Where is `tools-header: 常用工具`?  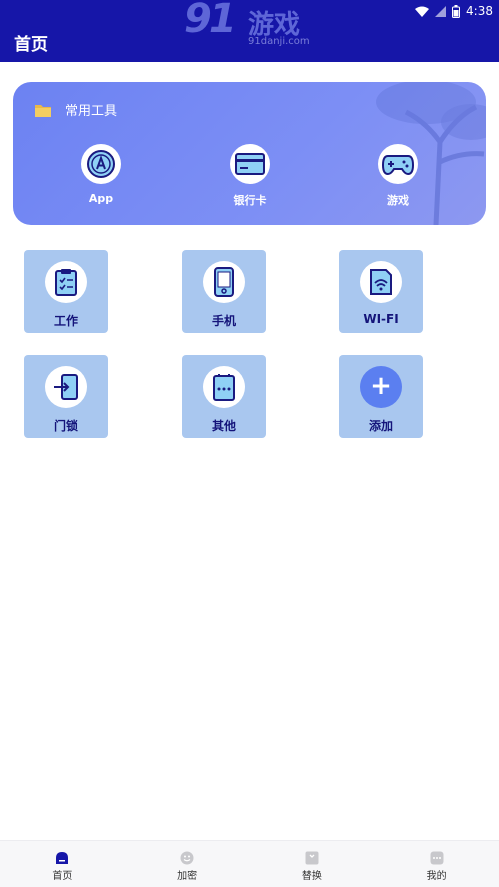 tools-header: 常用工具 is located at coordinates (76, 109).